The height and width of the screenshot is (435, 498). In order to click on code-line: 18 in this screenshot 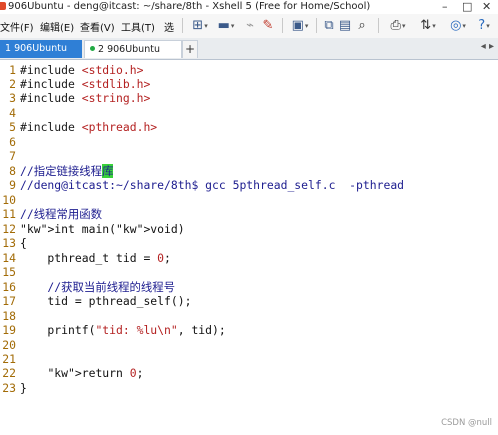, I will do `click(10, 316)`.